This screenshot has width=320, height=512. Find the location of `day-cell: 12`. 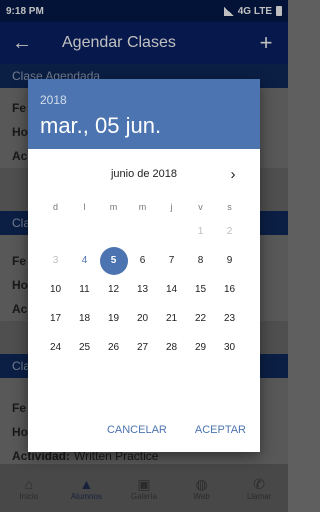

day-cell: 12 is located at coordinates (113, 289).